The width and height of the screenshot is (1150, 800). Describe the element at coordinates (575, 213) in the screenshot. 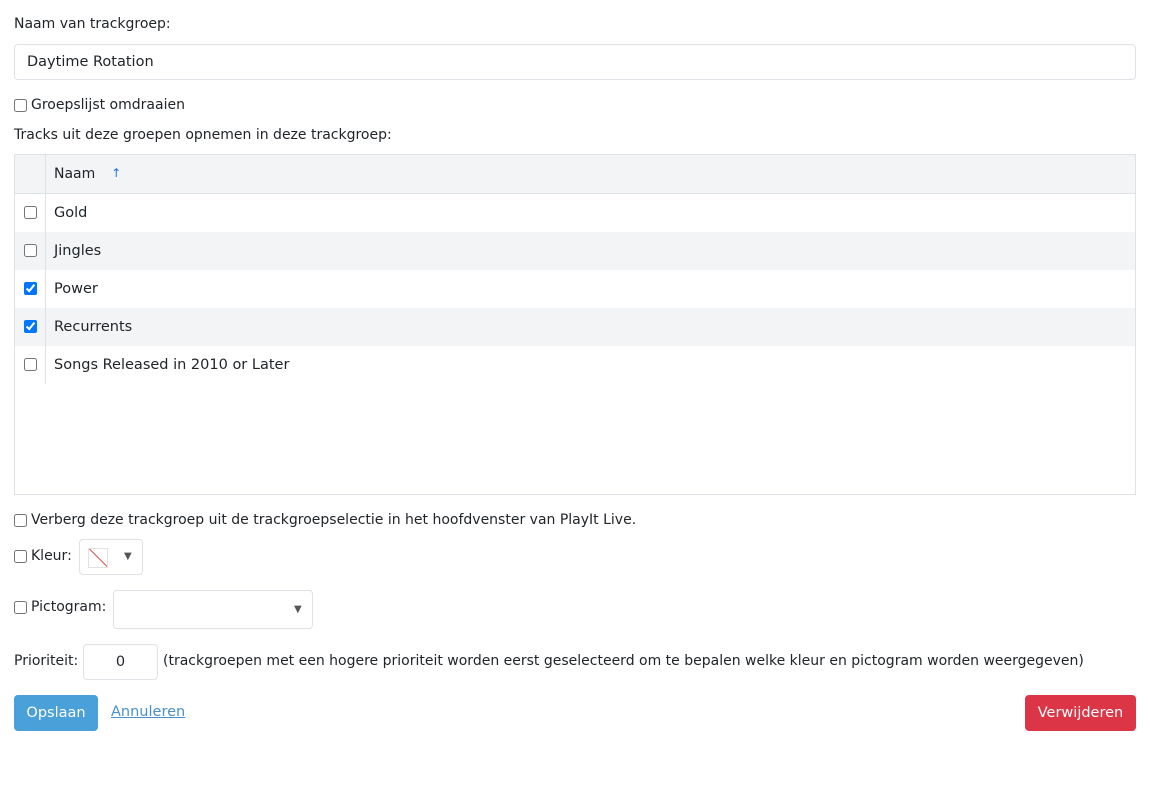

I see `table-row: Gold` at that location.